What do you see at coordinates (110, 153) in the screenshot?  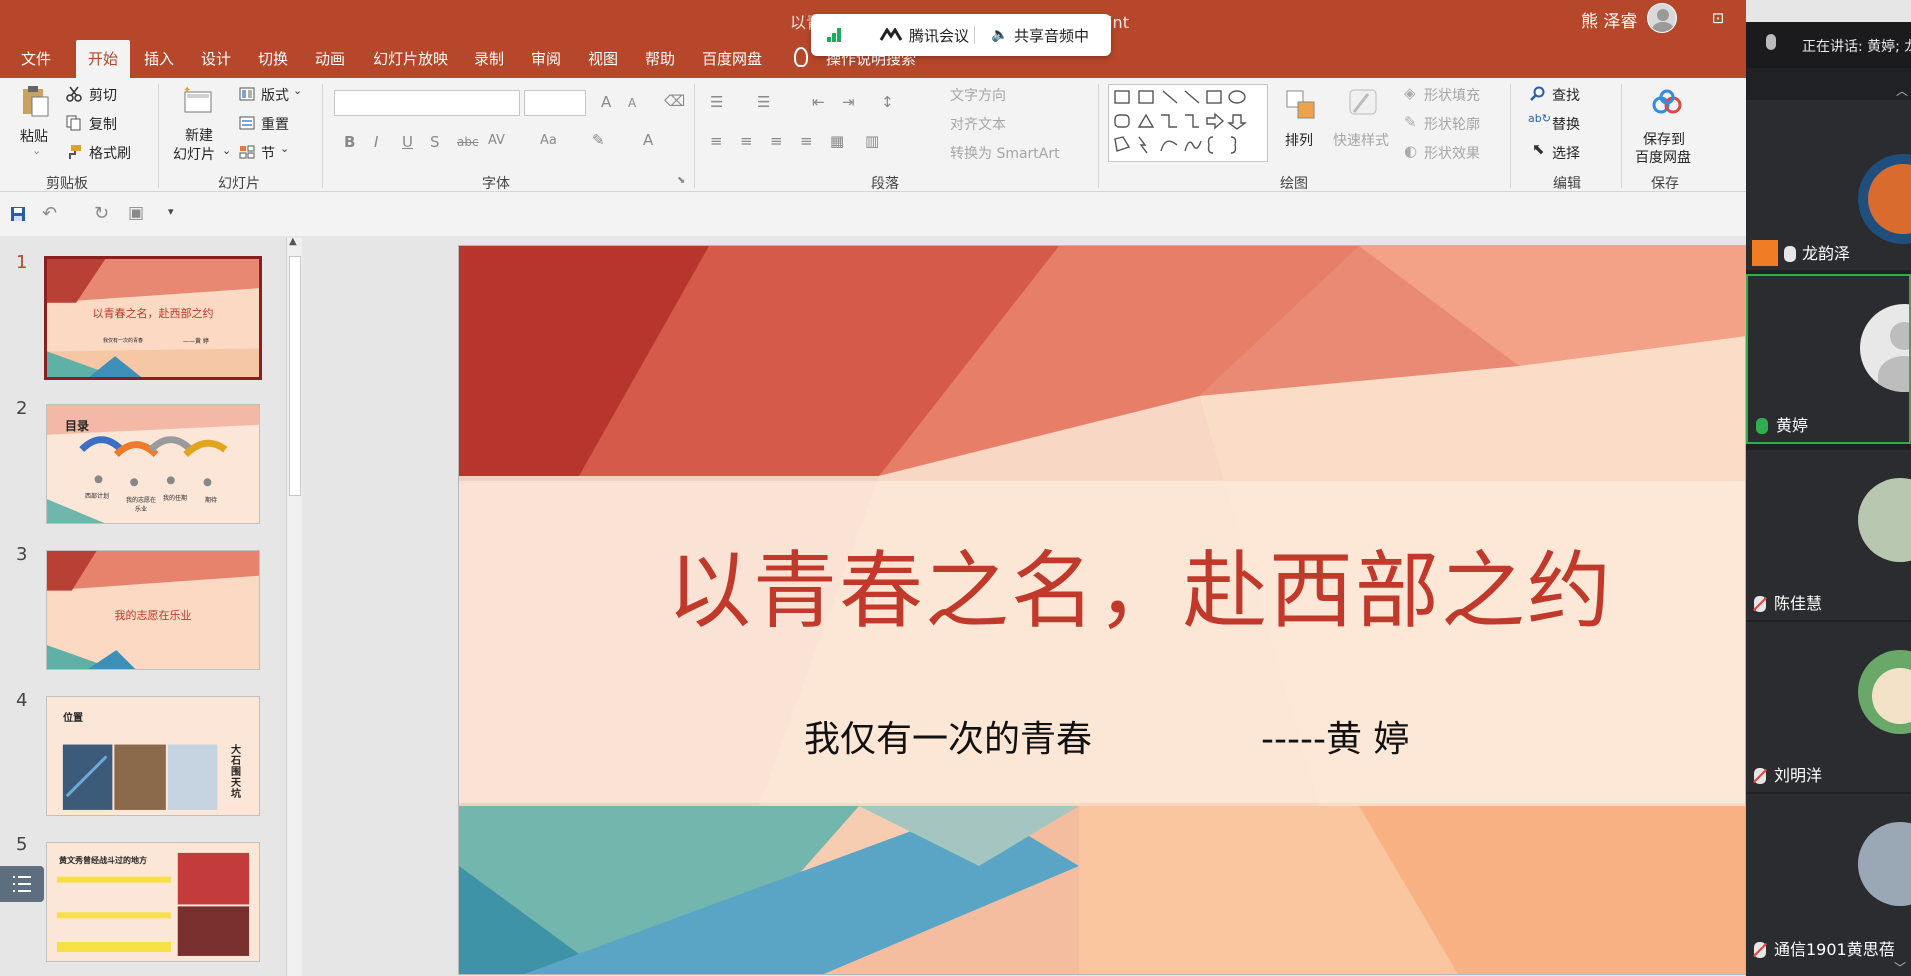 I see `format-painter-button: 格式刷` at bounding box center [110, 153].